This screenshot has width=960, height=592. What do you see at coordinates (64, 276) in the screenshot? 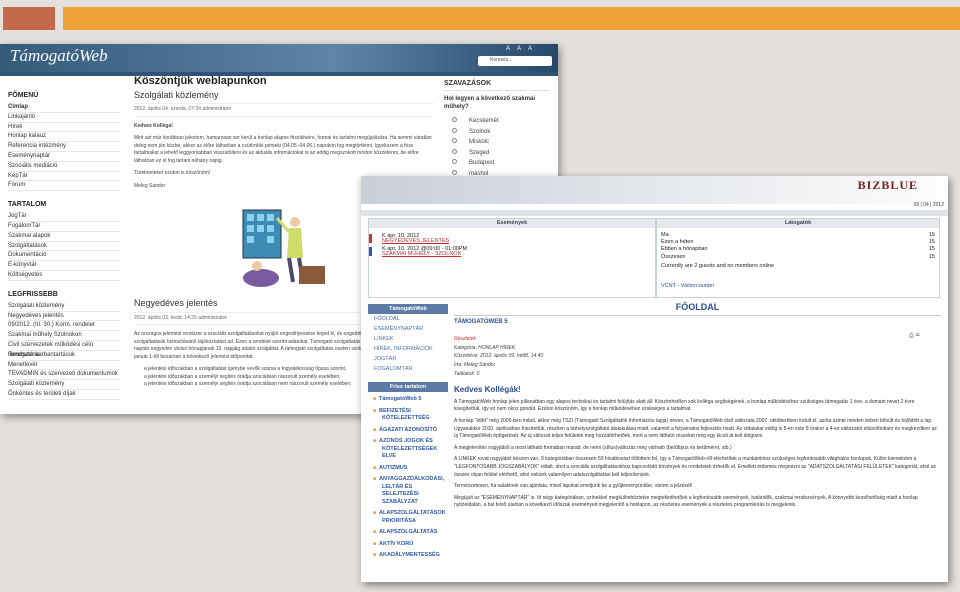
I see `menu-item: Költségvetés` at bounding box center [64, 276].